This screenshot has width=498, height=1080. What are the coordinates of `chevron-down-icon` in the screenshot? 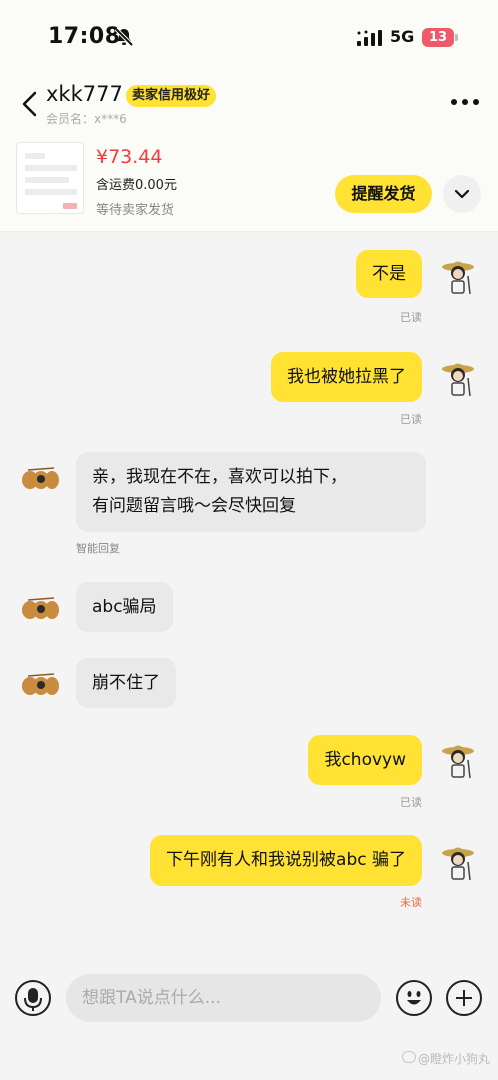 It's located at (462, 194).